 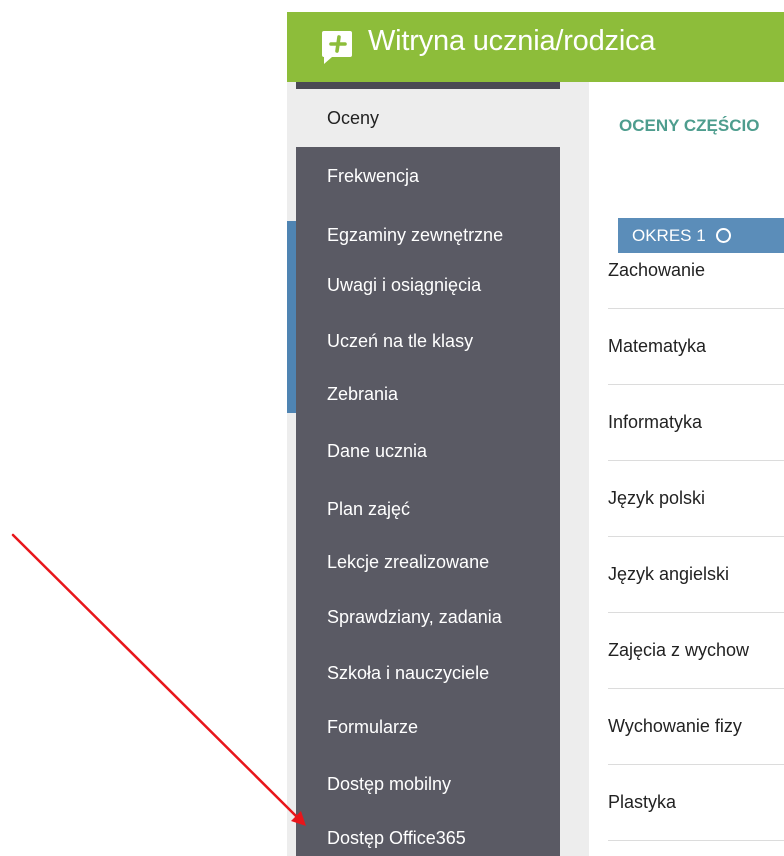 I want to click on subject-row: Wychowanie fizy, so click(x=696, y=727).